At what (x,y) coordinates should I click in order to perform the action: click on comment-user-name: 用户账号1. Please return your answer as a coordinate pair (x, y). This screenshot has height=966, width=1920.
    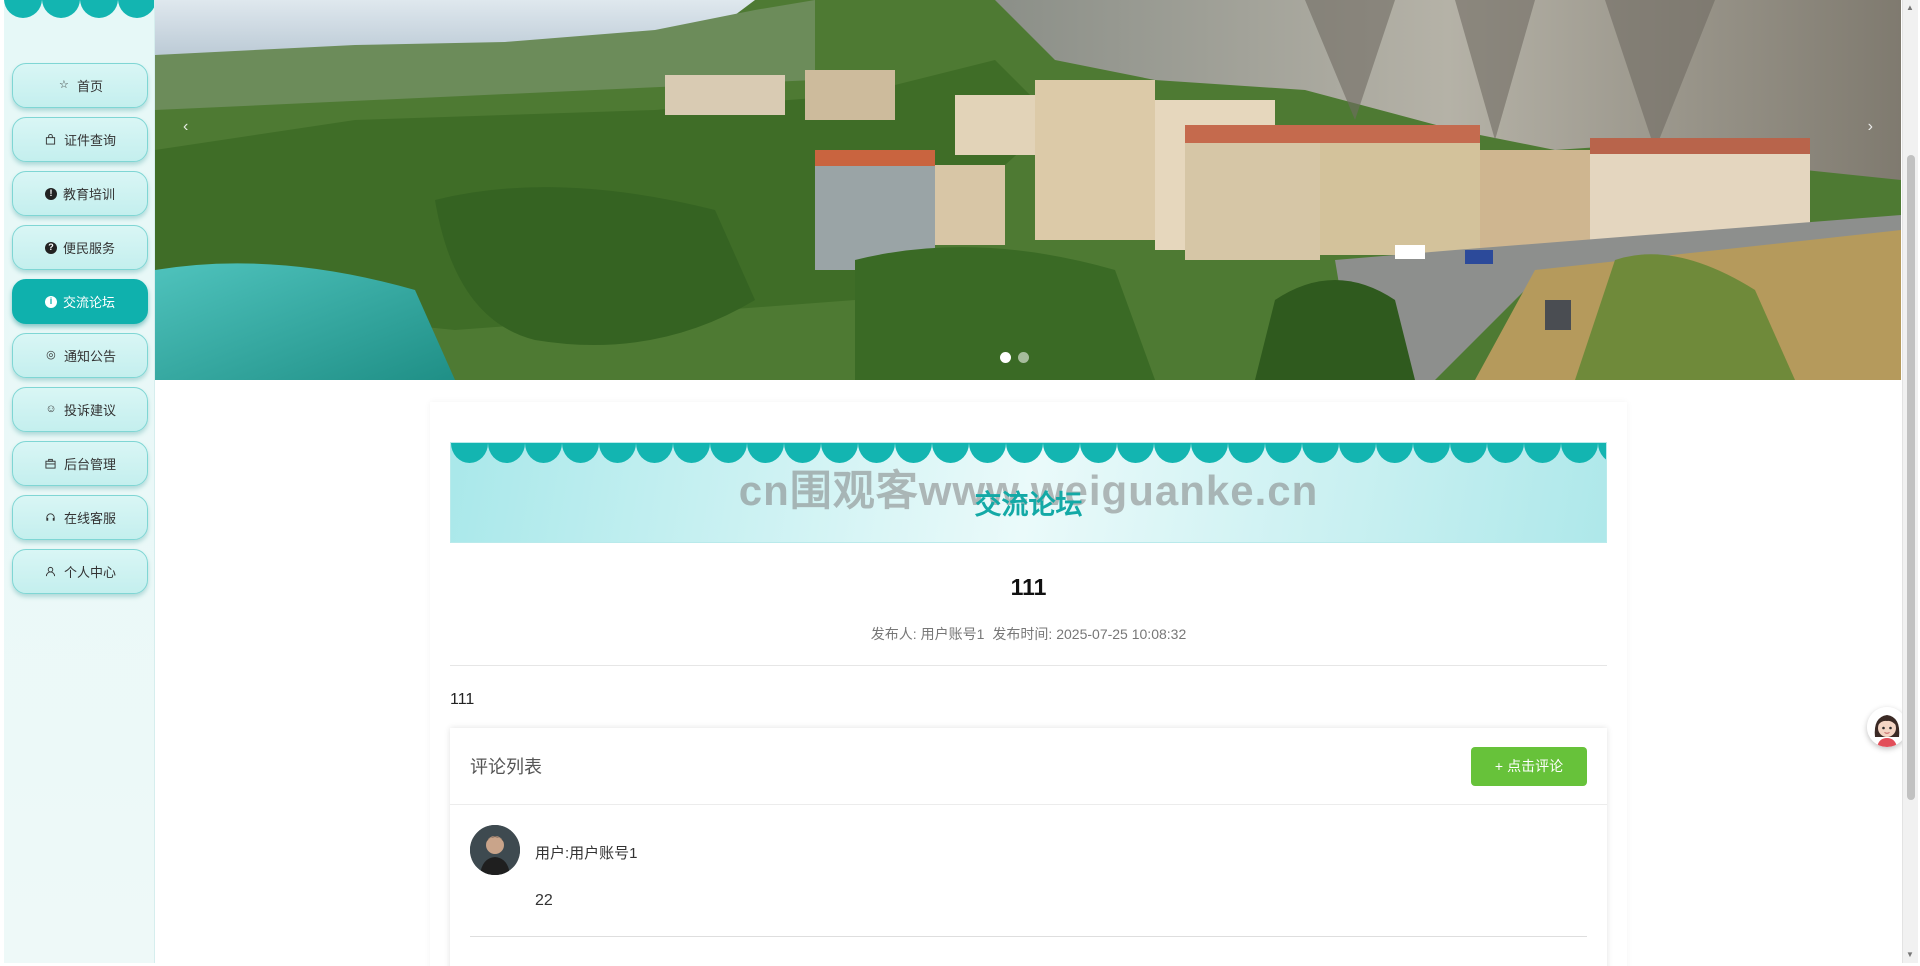
    Looking at the image, I should click on (603, 853).